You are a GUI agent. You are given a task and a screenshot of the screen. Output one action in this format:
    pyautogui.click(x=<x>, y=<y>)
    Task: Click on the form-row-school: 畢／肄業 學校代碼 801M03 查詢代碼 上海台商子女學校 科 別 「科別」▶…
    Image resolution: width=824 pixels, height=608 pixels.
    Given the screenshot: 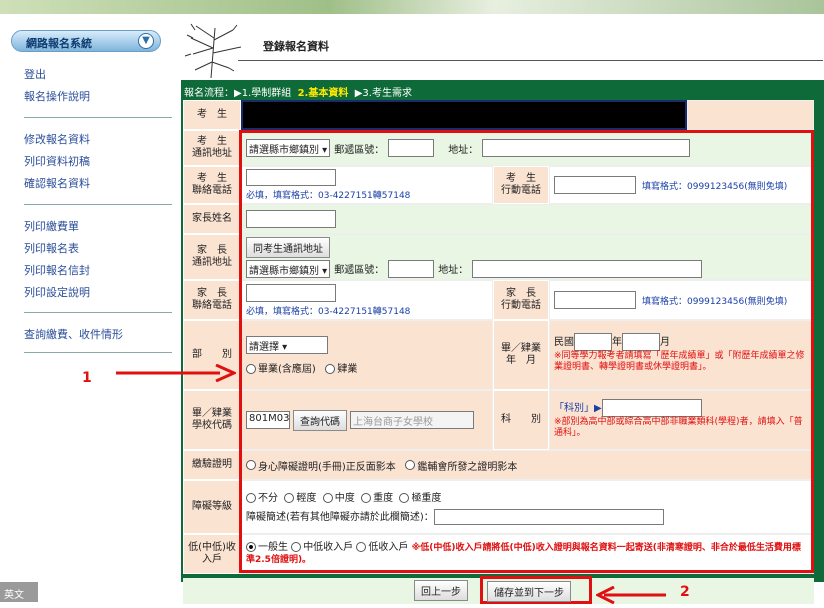 What is the action you would take?
    pyautogui.click(x=498, y=420)
    